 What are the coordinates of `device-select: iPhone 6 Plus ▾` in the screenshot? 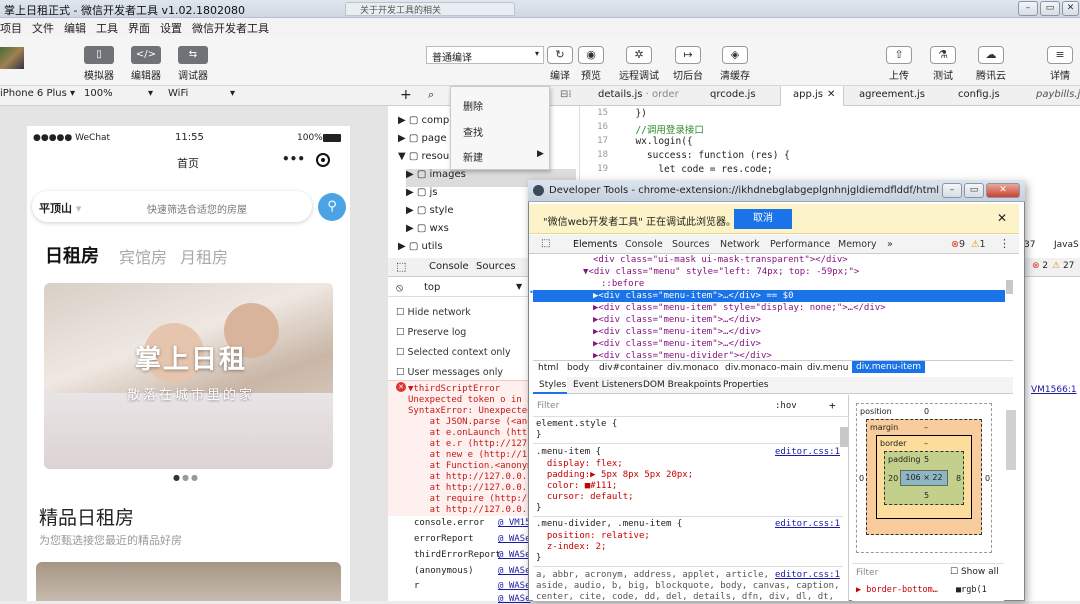 It's located at (37, 93).